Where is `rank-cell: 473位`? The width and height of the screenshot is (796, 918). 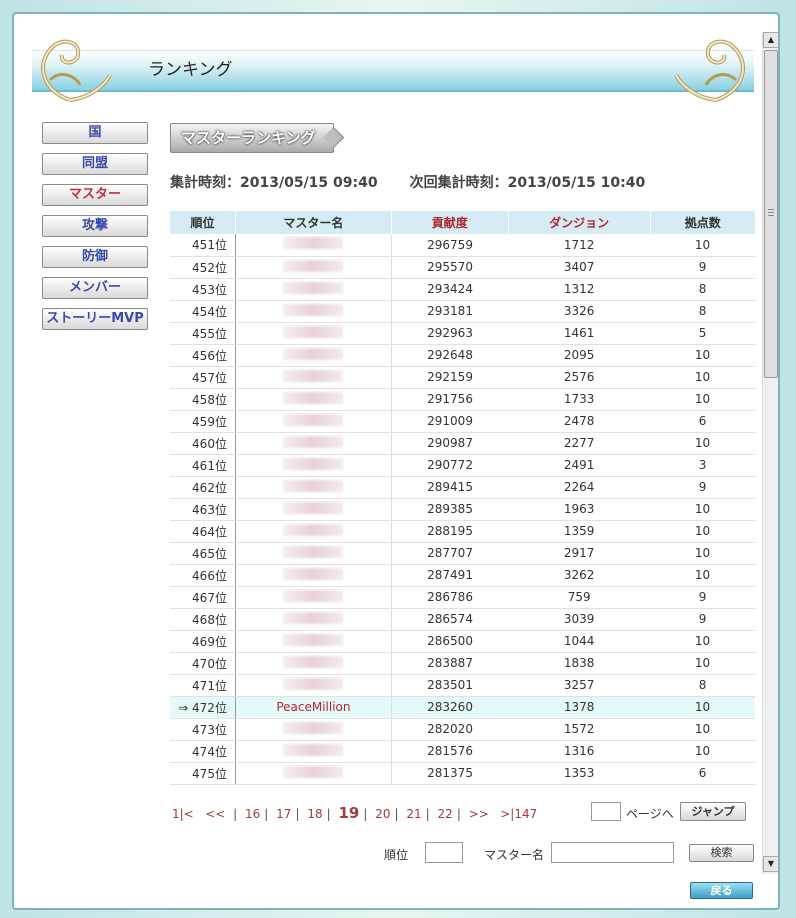
rank-cell: 473位 is located at coordinates (202, 729).